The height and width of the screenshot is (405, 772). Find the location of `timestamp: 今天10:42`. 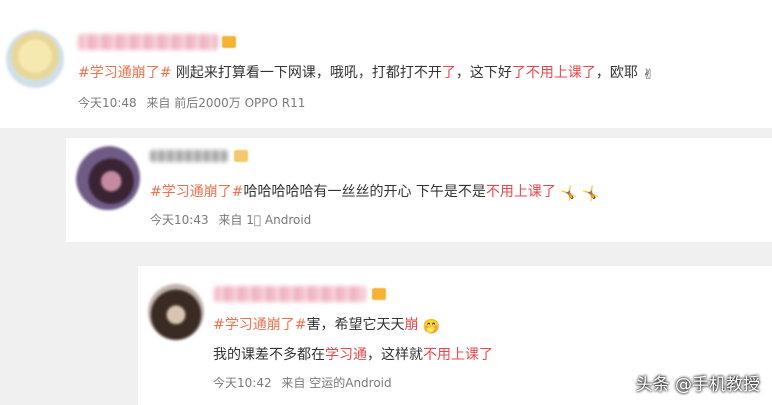

timestamp: 今天10:42 is located at coordinates (242, 383).